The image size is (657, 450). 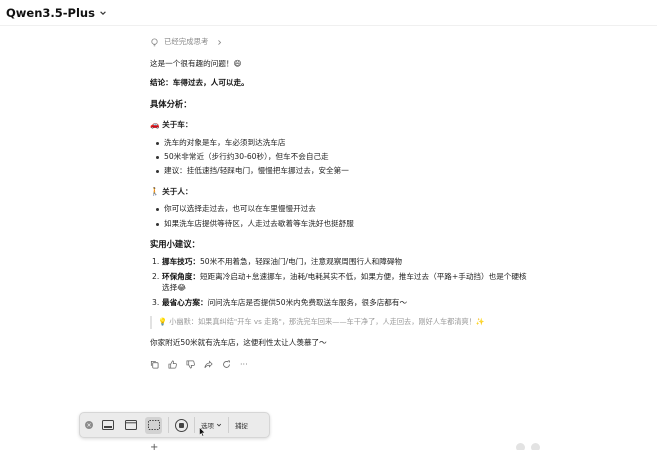 What do you see at coordinates (343, 142) in the screenshot?
I see `list-item: 洗车的对象是车，车必须到达洗车店` at bounding box center [343, 142].